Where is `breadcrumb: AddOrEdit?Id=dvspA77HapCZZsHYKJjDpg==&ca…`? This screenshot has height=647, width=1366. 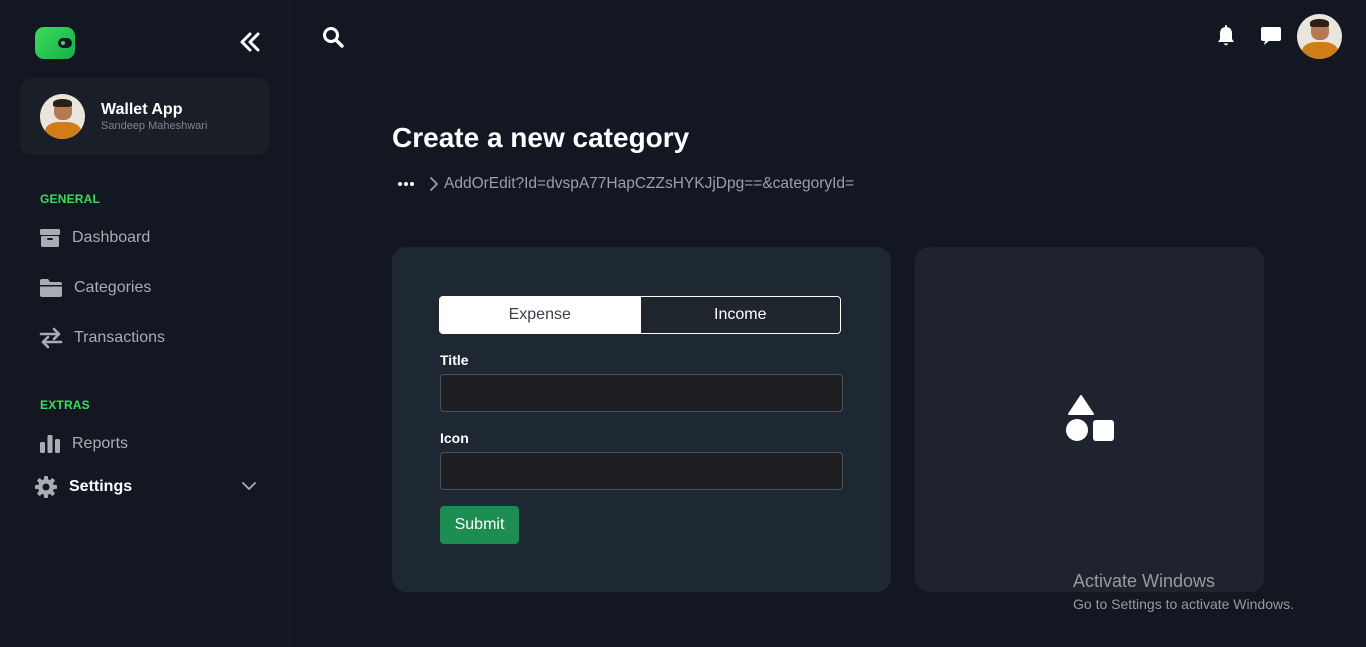
breadcrumb: AddOrEdit?Id=dvspA77HapCZZsHYKJjDpg==&ca… is located at coordinates (623, 184).